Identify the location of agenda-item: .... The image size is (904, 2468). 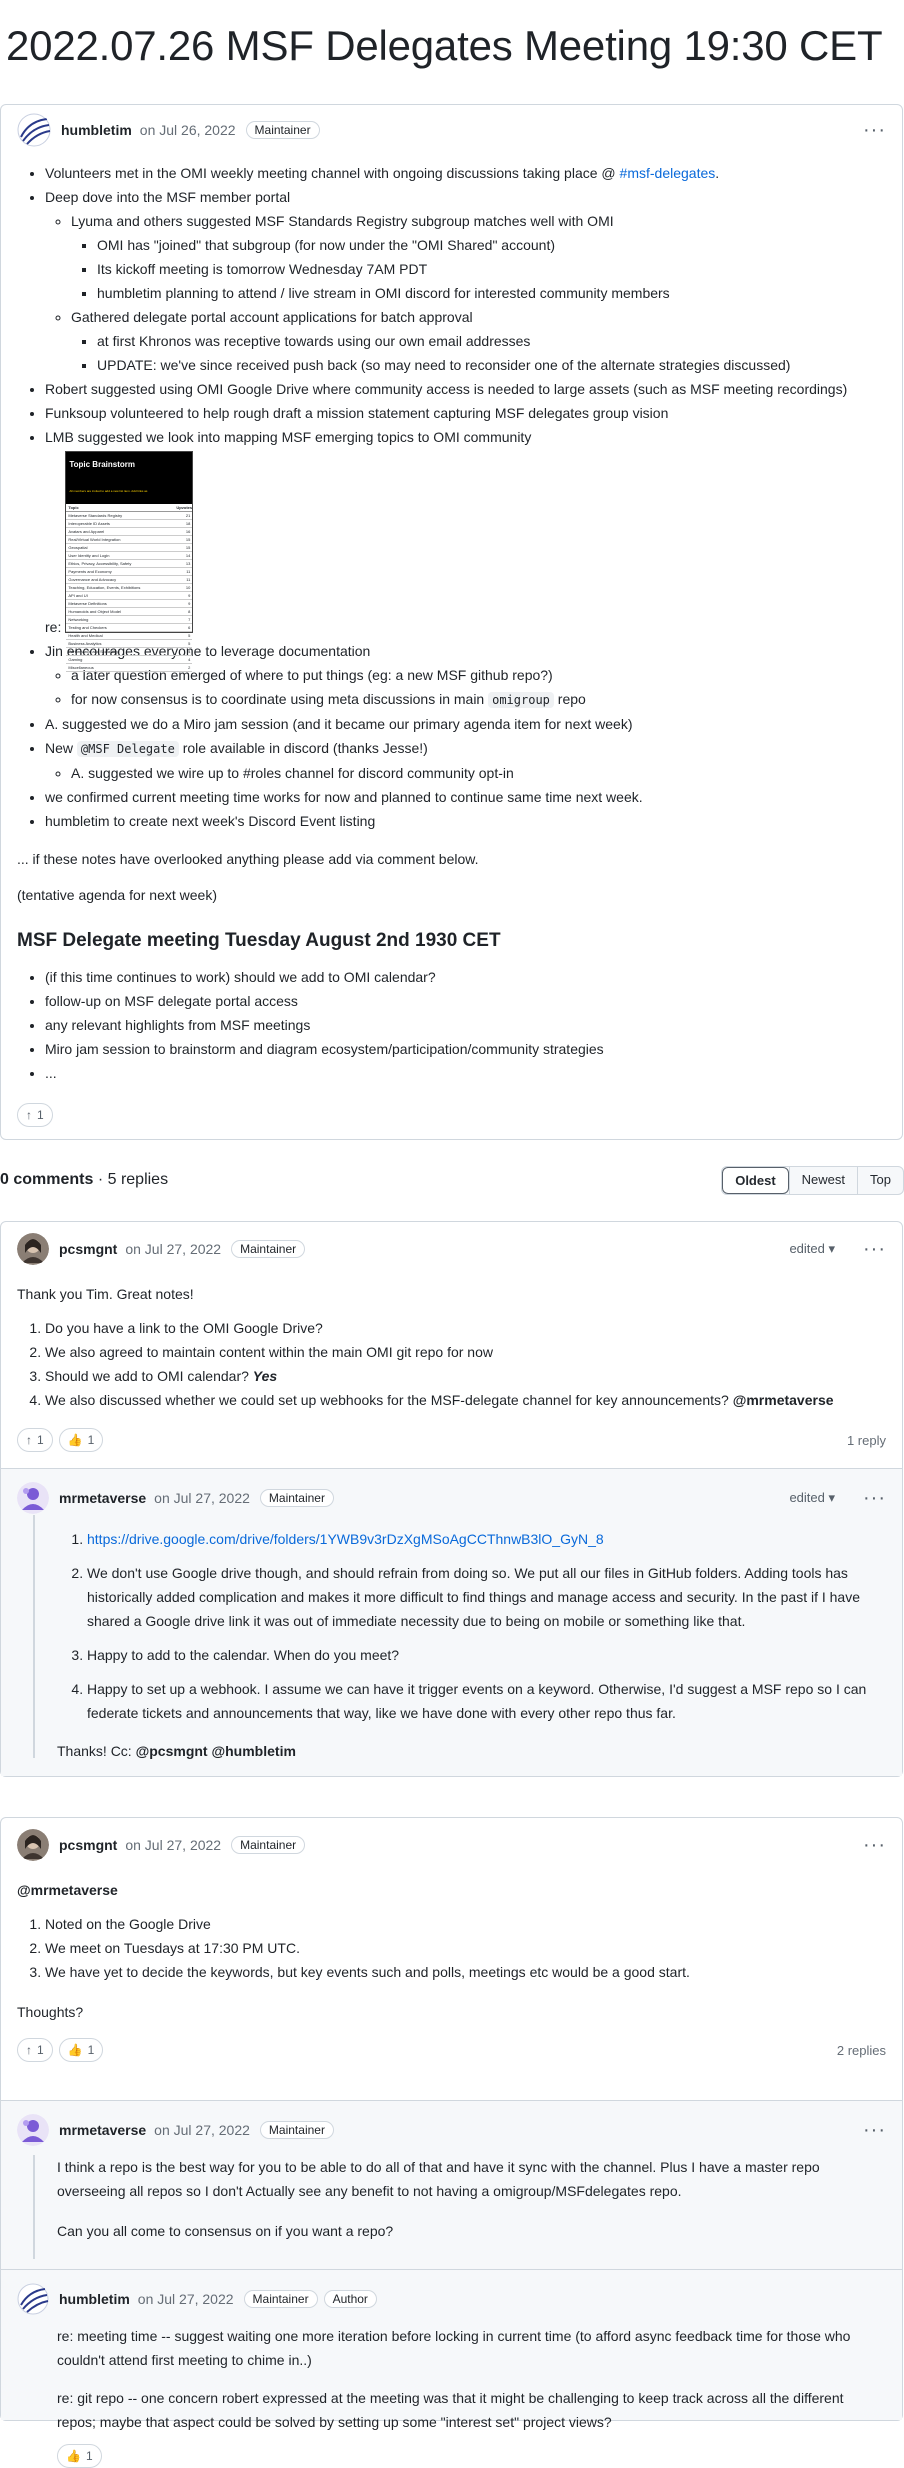
(465, 1073).